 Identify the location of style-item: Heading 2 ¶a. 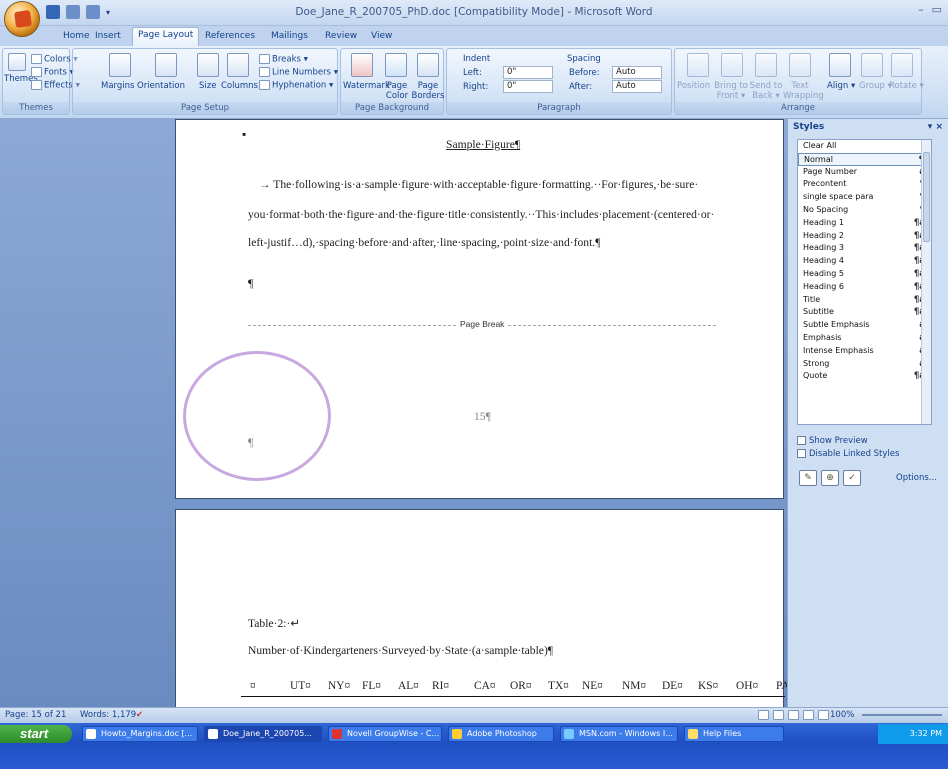
(864, 236).